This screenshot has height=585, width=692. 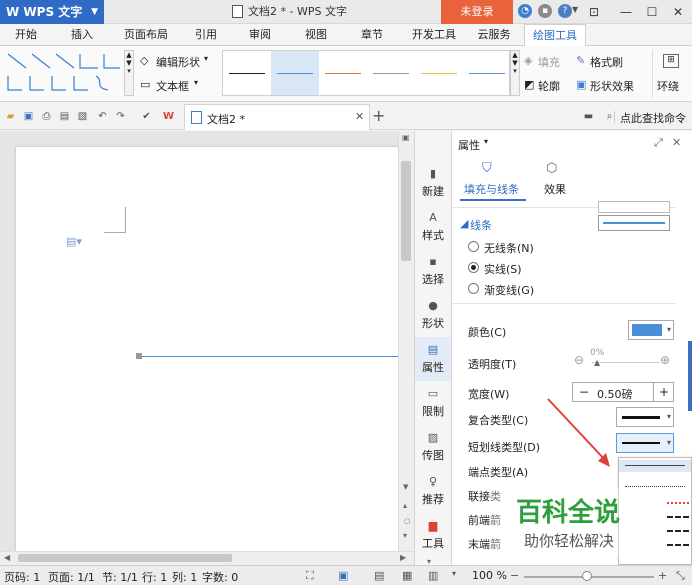 I want to click on wps-logo-icon: W, so click(x=168, y=116).